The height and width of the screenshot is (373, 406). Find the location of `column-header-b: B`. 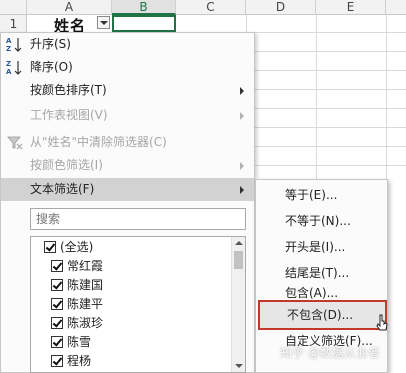

column-header-b: B is located at coordinates (144, 7).